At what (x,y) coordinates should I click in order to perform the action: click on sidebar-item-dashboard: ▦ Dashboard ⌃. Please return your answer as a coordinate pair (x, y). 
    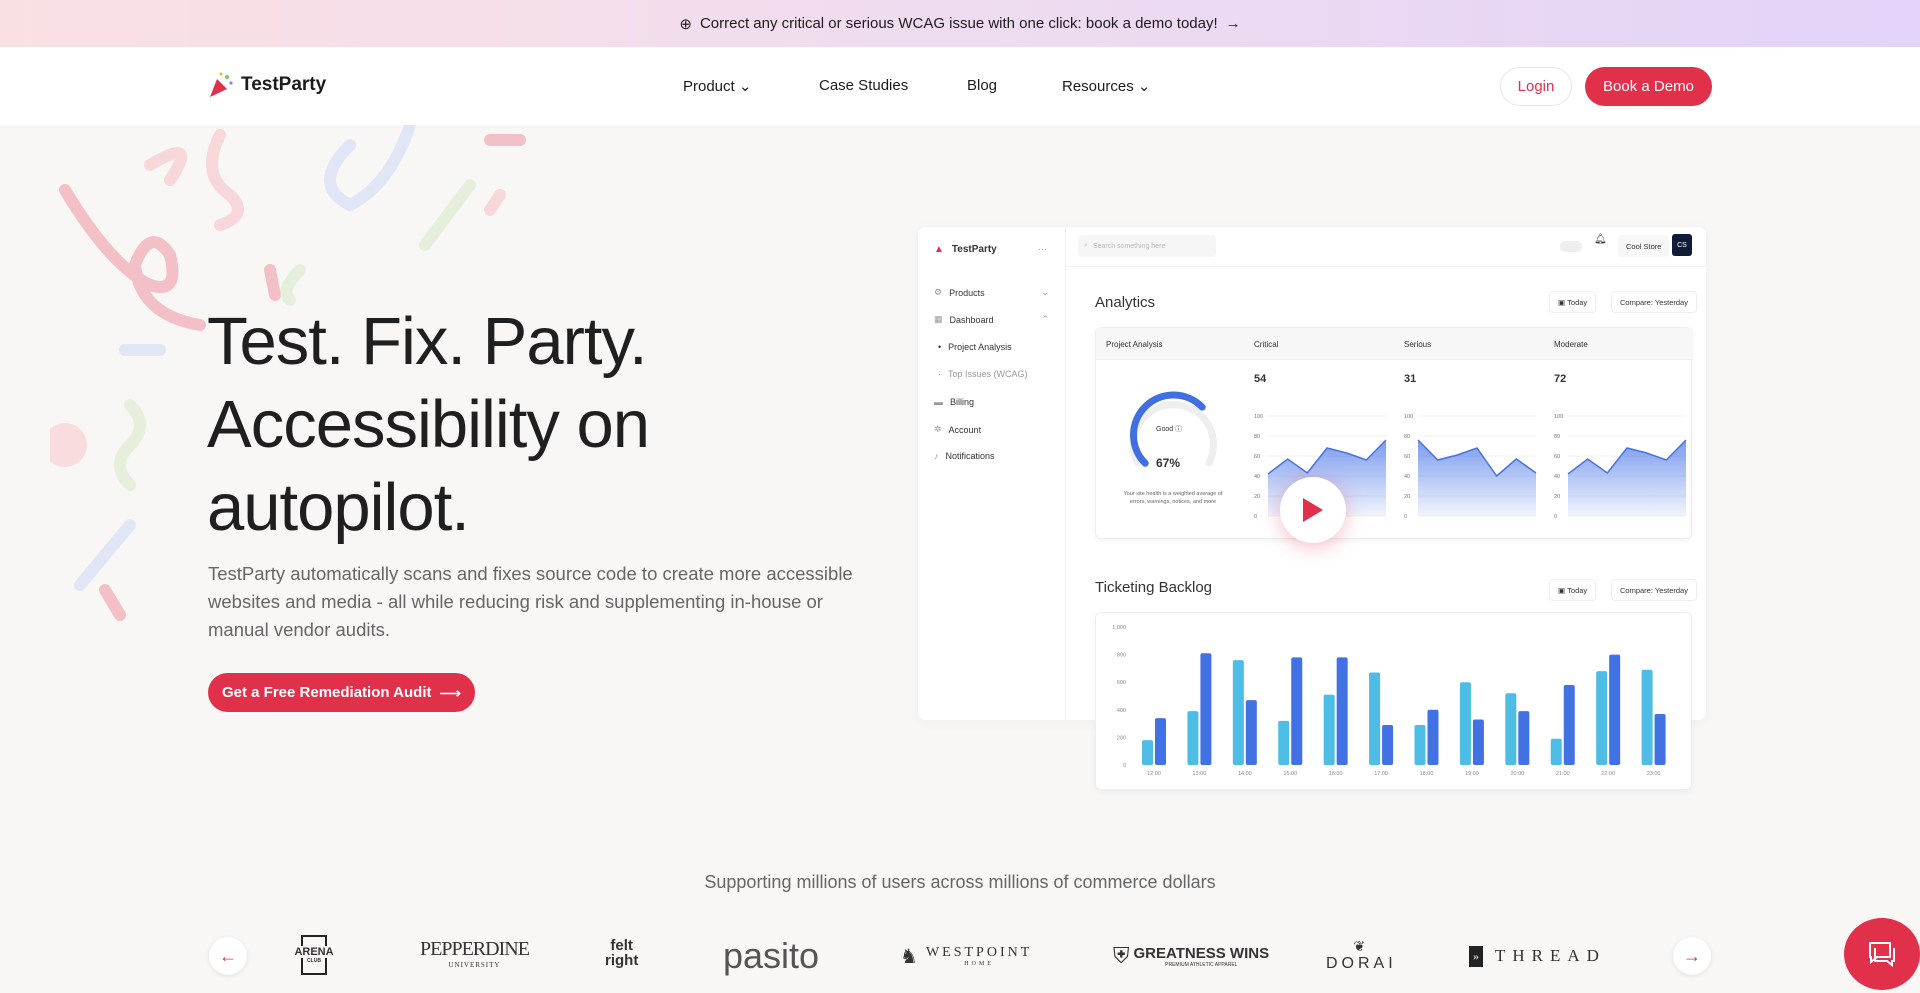
    Looking at the image, I should click on (991, 319).